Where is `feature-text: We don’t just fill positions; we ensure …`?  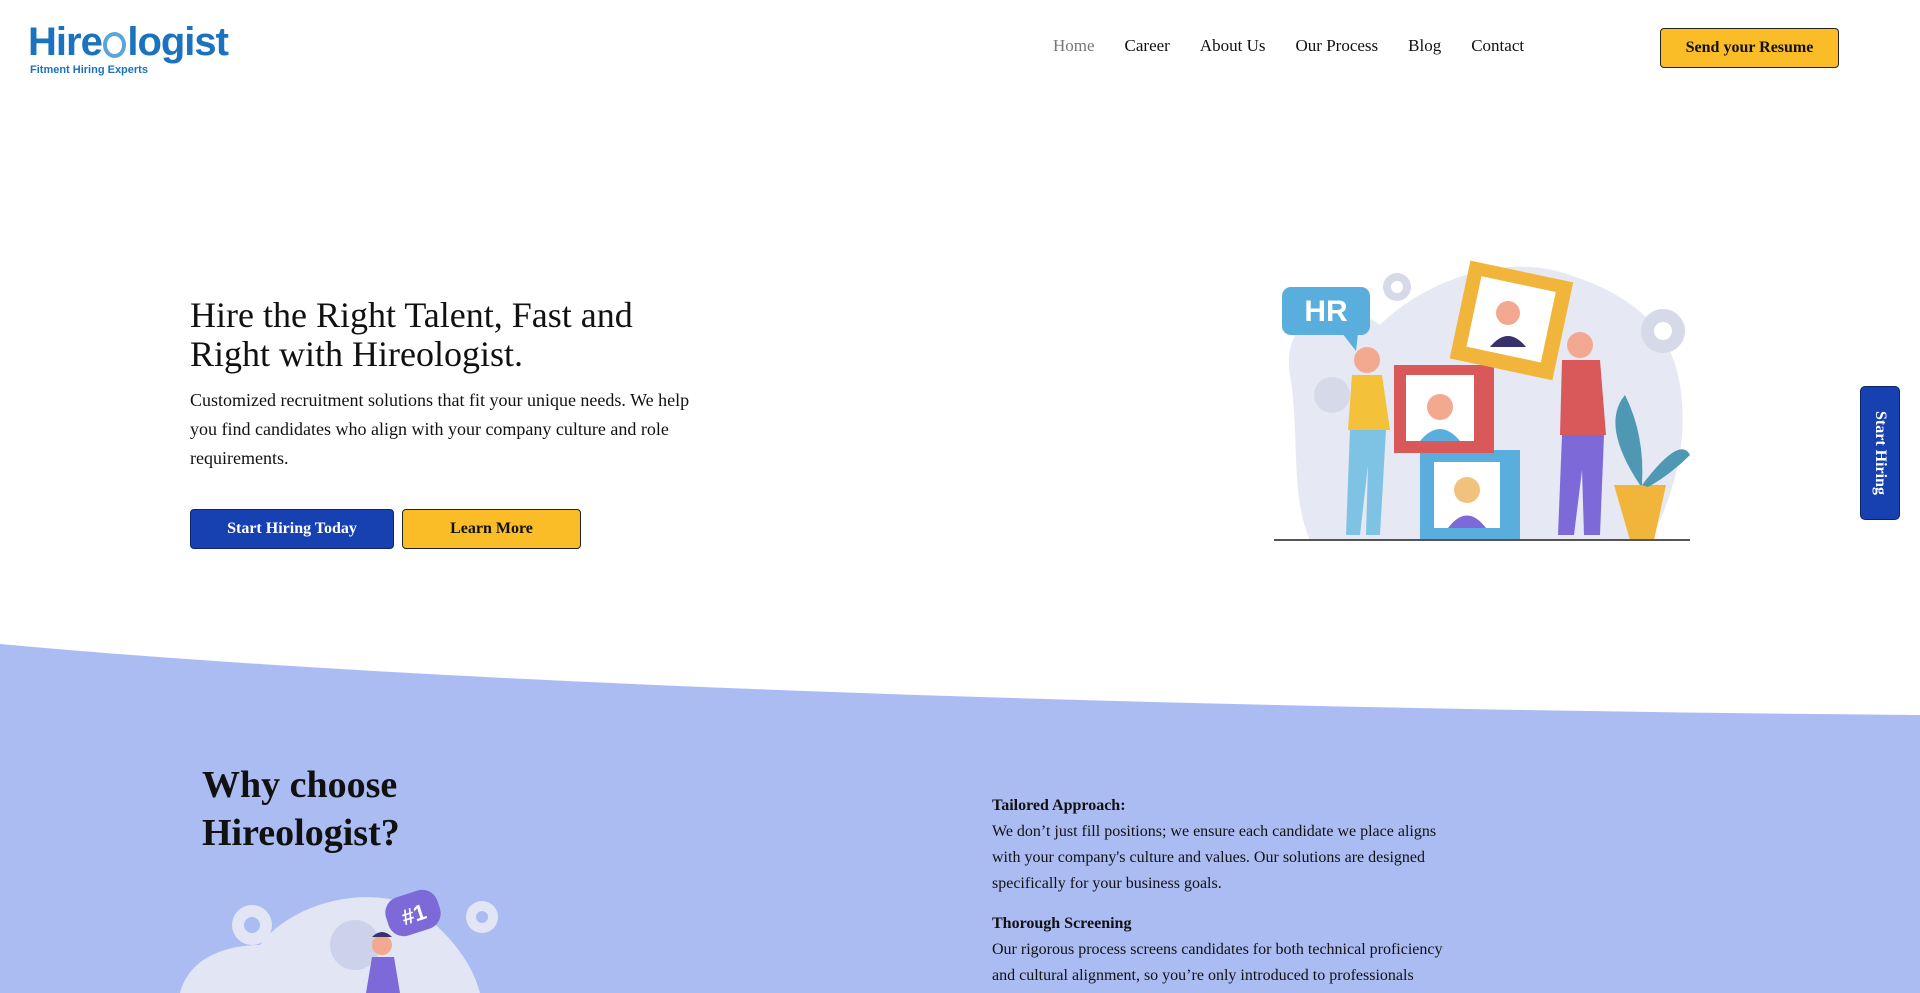 feature-text: We don’t just fill positions; we ensure … is located at coordinates (1214, 857).